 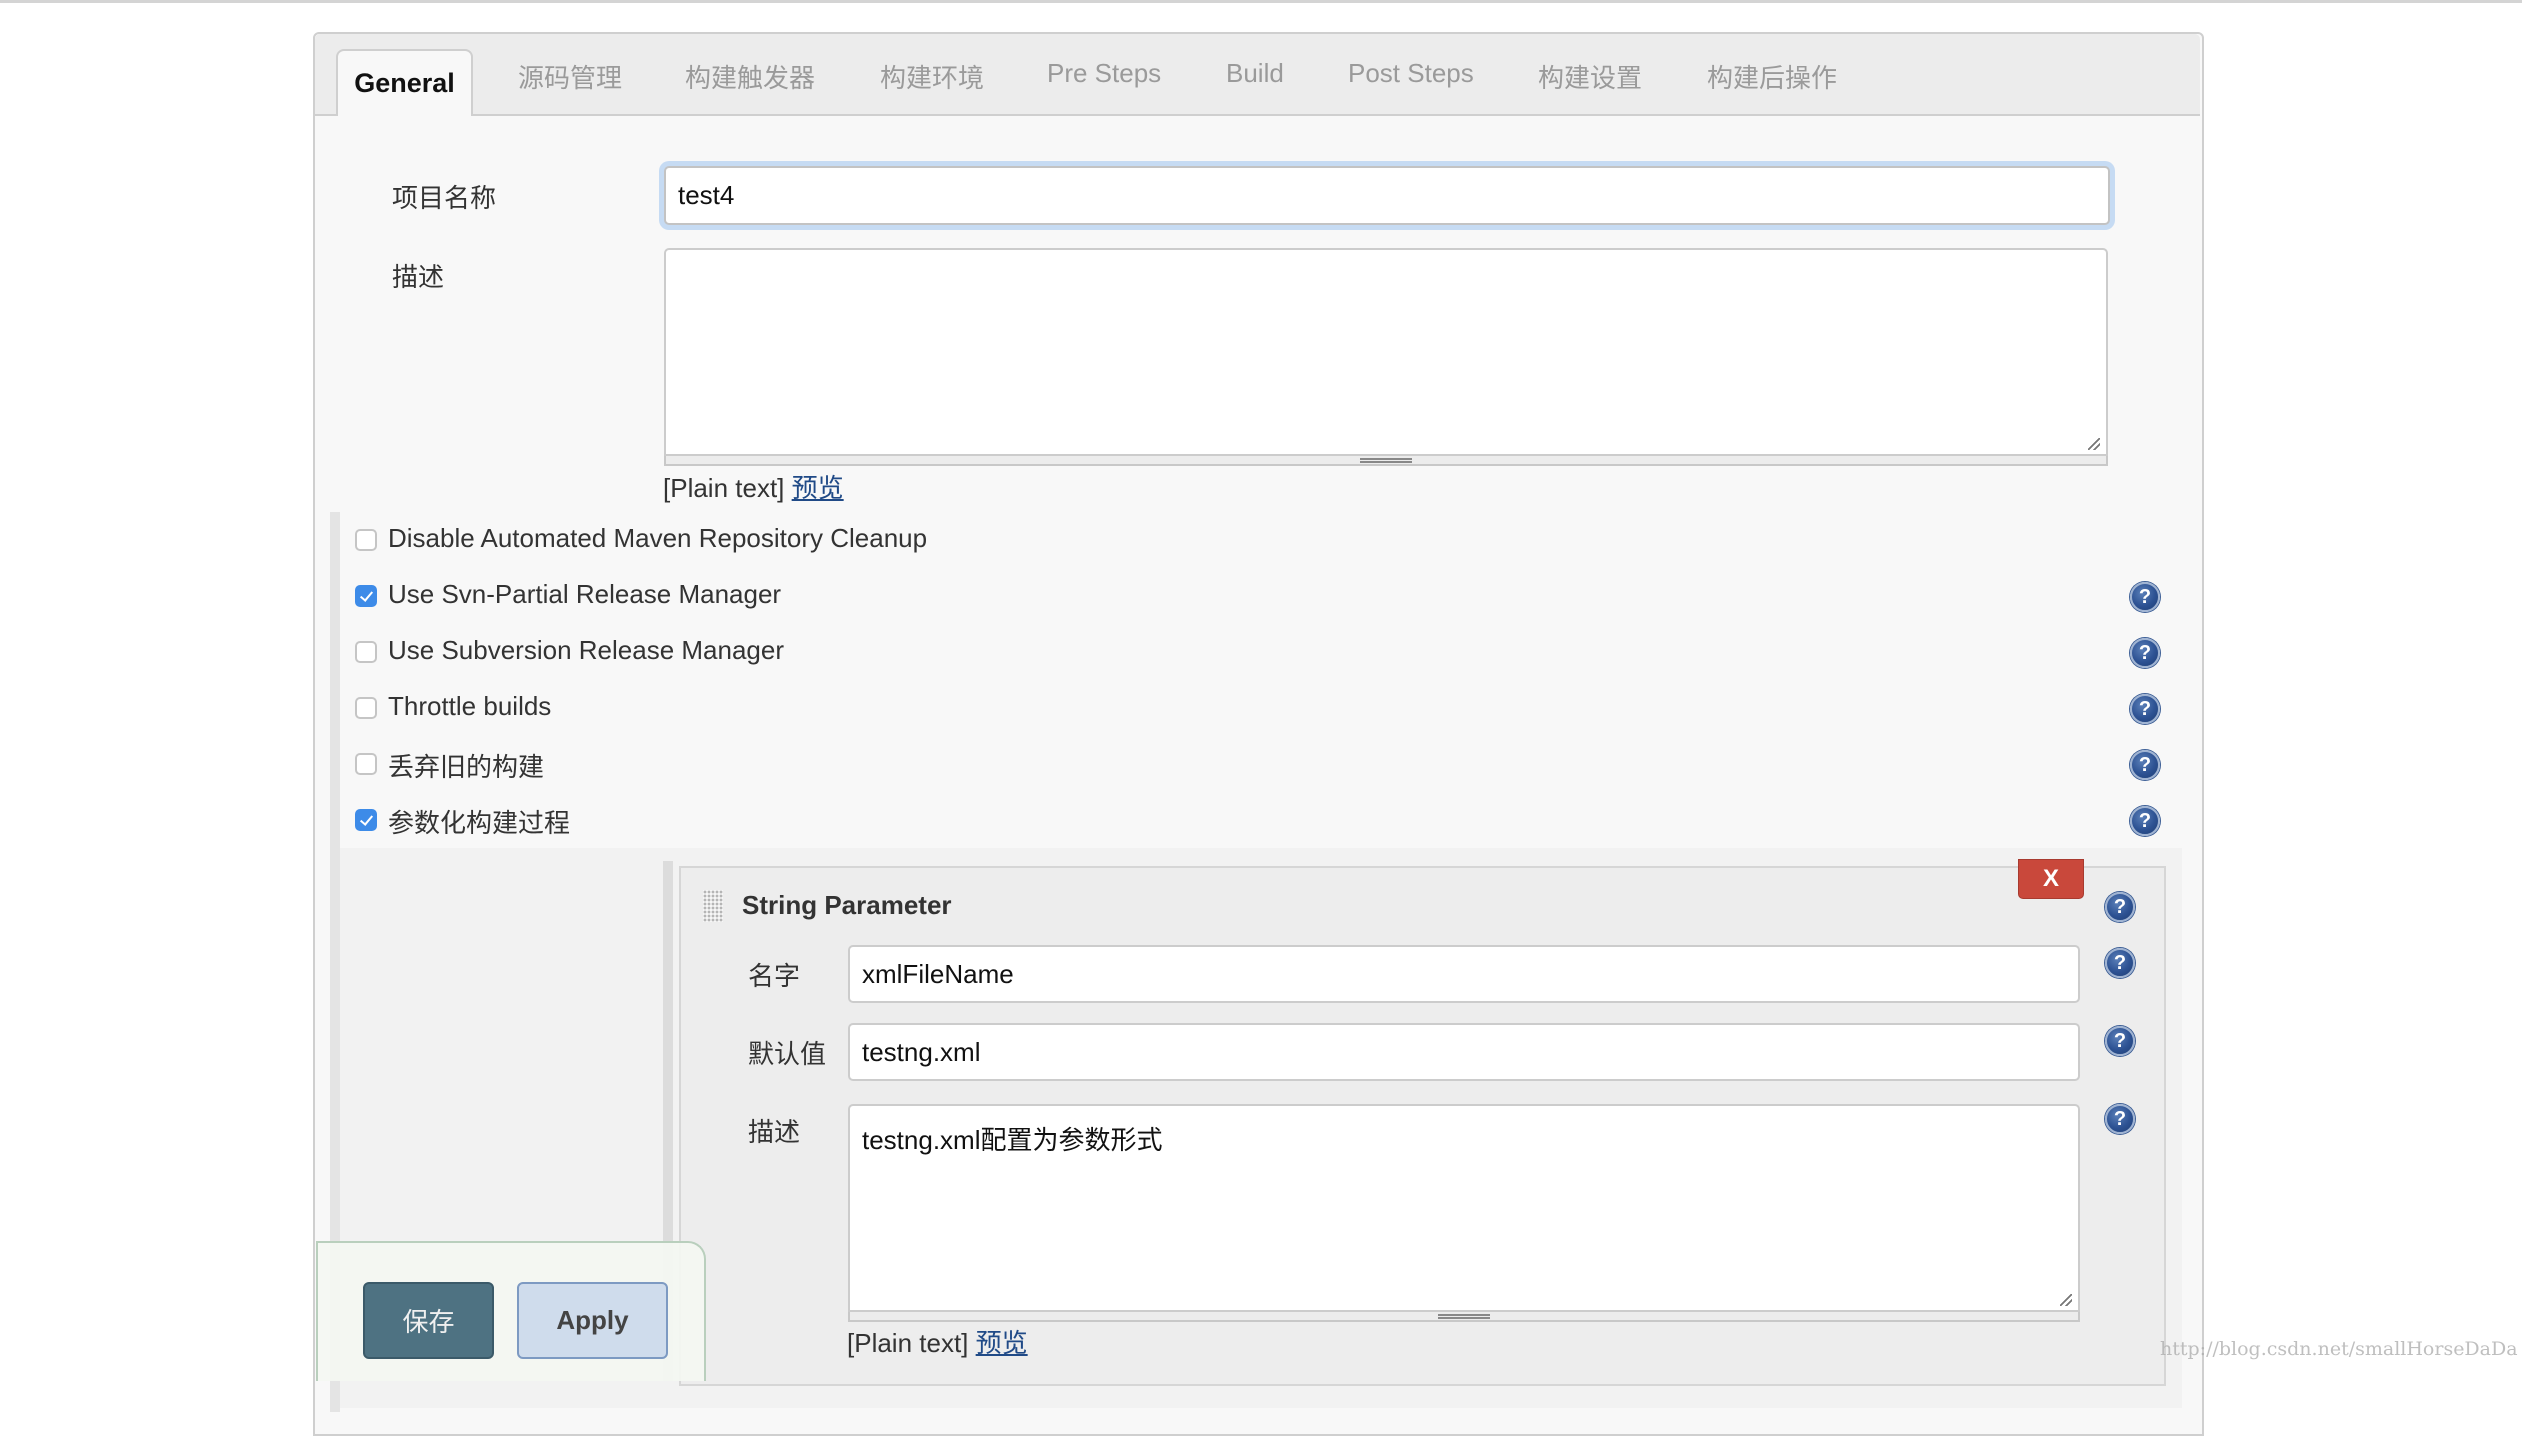 I want to click on description-label: 描述, so click(x=418, y=277).